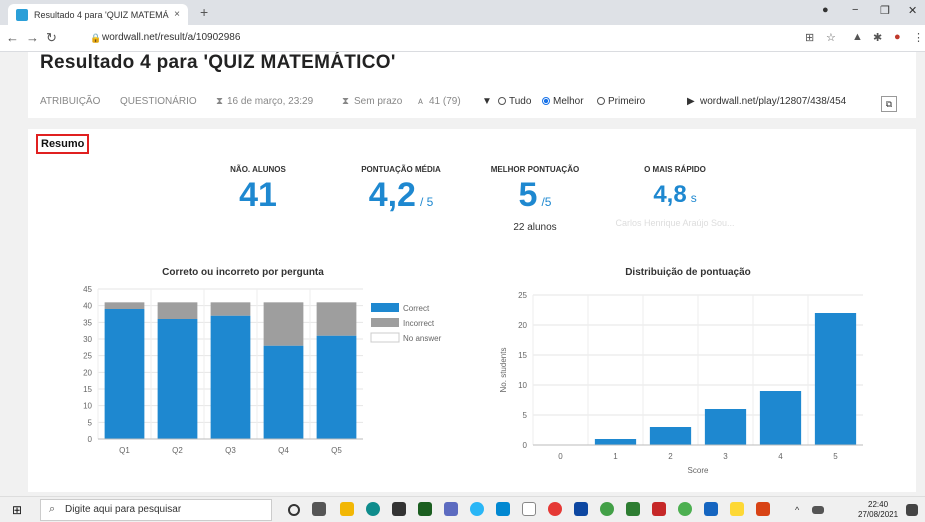 The width and height of the screenshot is (925, 522). I want to click on search-placeholder: Digite aqui para pesquisar, so click(123, 509).